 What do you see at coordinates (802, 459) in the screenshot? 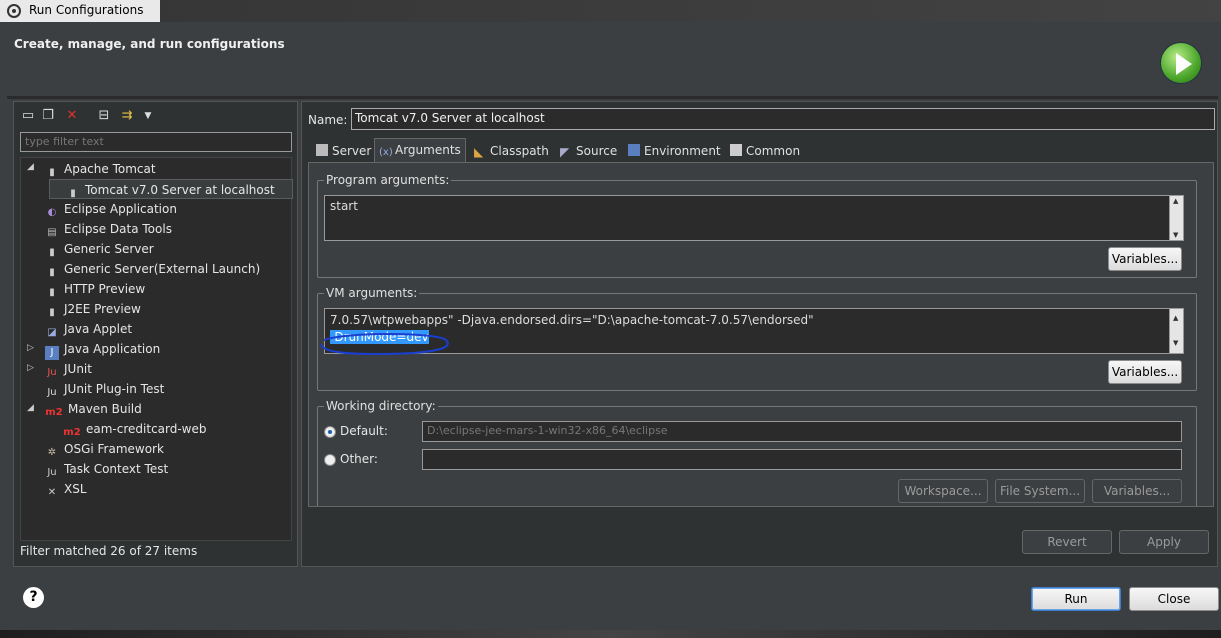
I see `other-directory-field` at bounding box center [802, 459].